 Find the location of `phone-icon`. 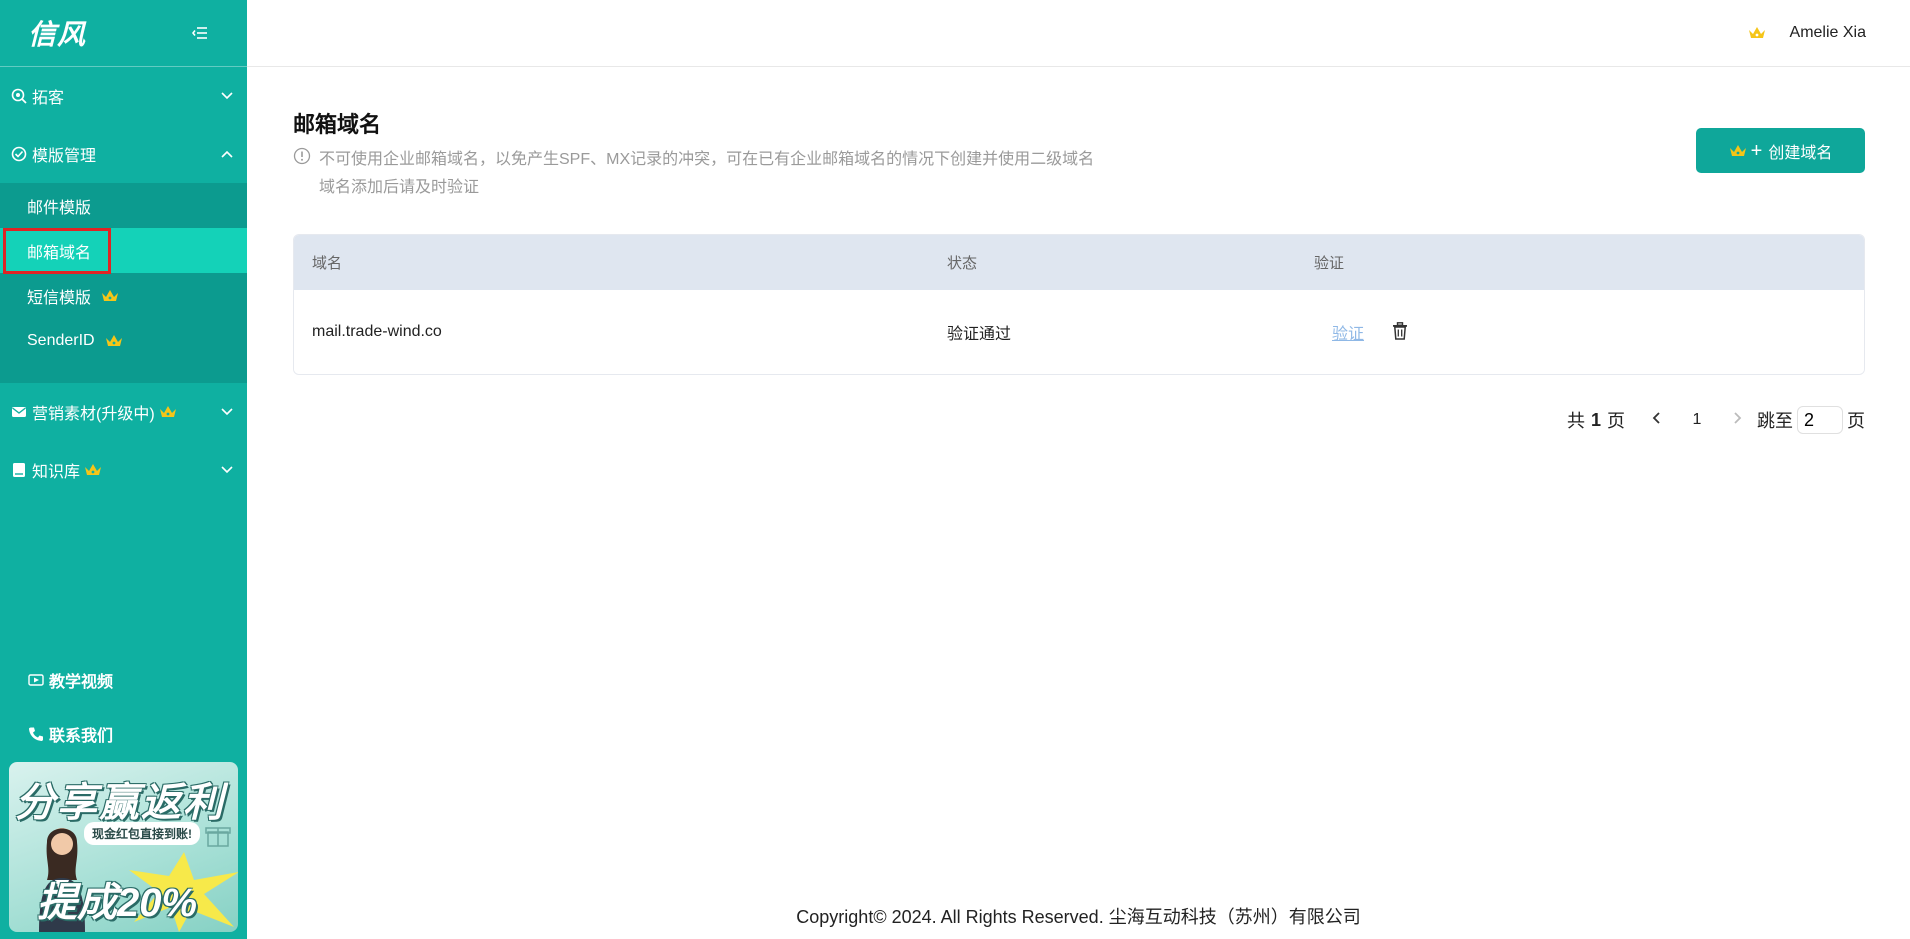

phone-icon is located at coordinates (36, 734).